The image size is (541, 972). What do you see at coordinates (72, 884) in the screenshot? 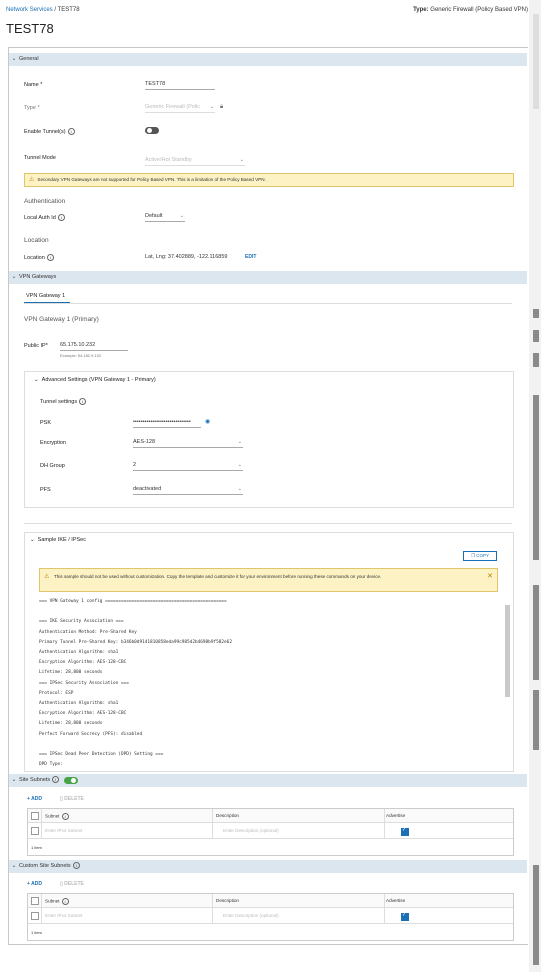
I see `delete-custom-subnet-button: ▯ DELETE` at bounding box center [72, 884].